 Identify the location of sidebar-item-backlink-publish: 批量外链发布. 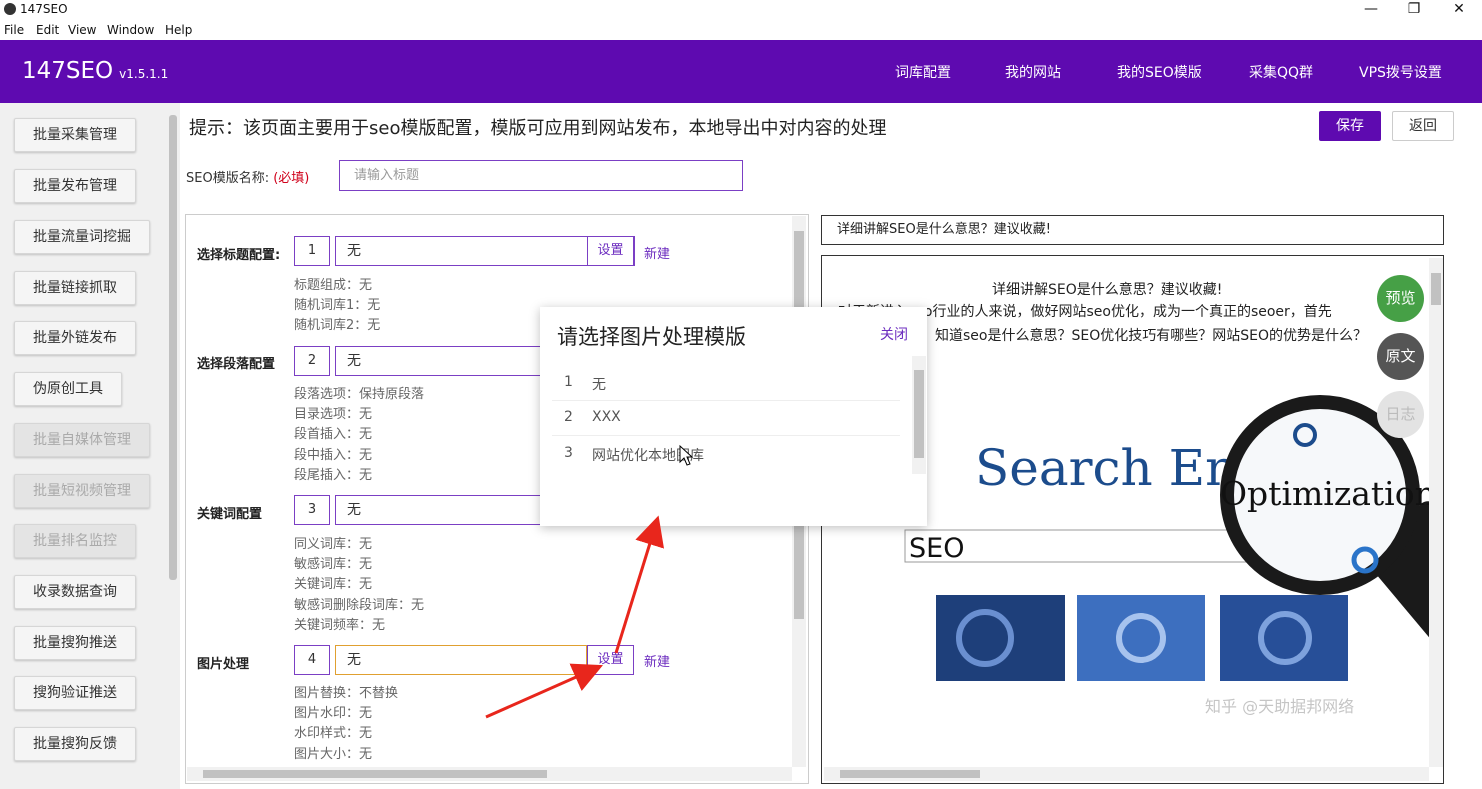
(75, 338).